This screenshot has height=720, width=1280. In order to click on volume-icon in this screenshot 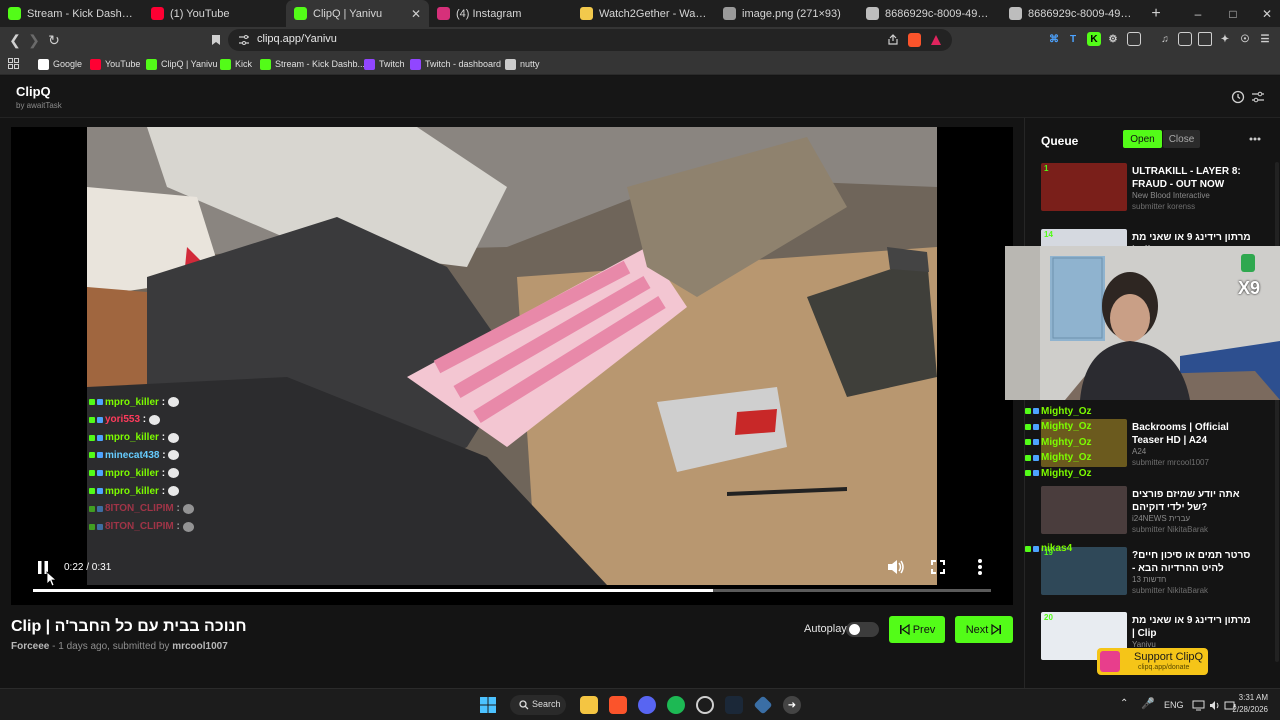, I will do `click(896, 567)`.